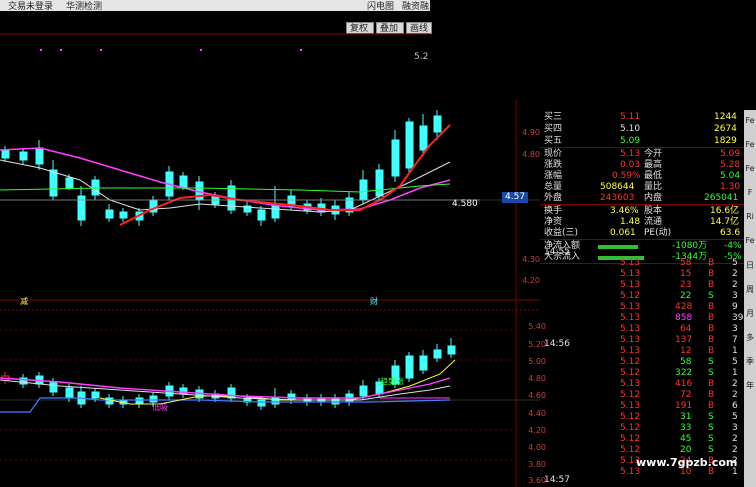  I want to click on sidebar-button: 周, so click(750, 289).